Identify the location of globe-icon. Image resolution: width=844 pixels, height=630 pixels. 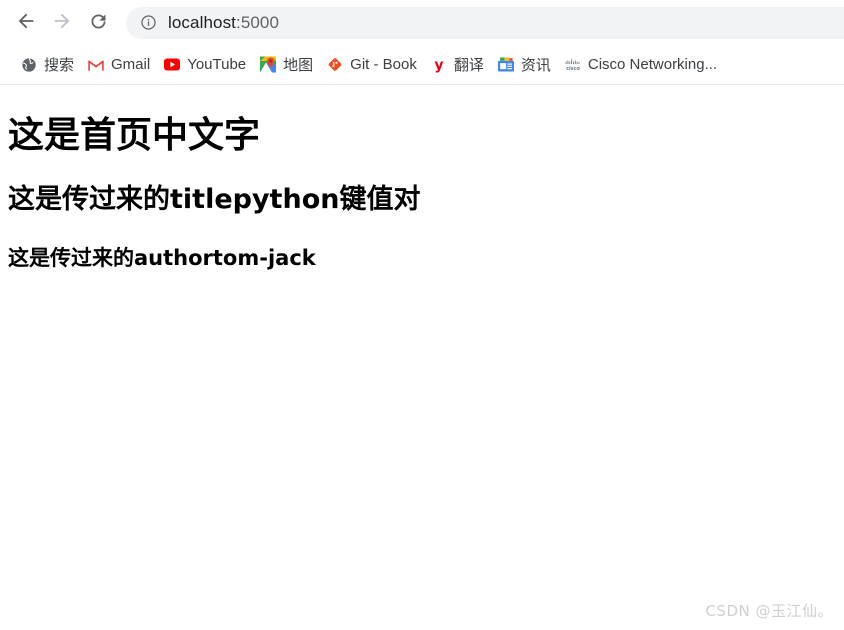
(29, 65).